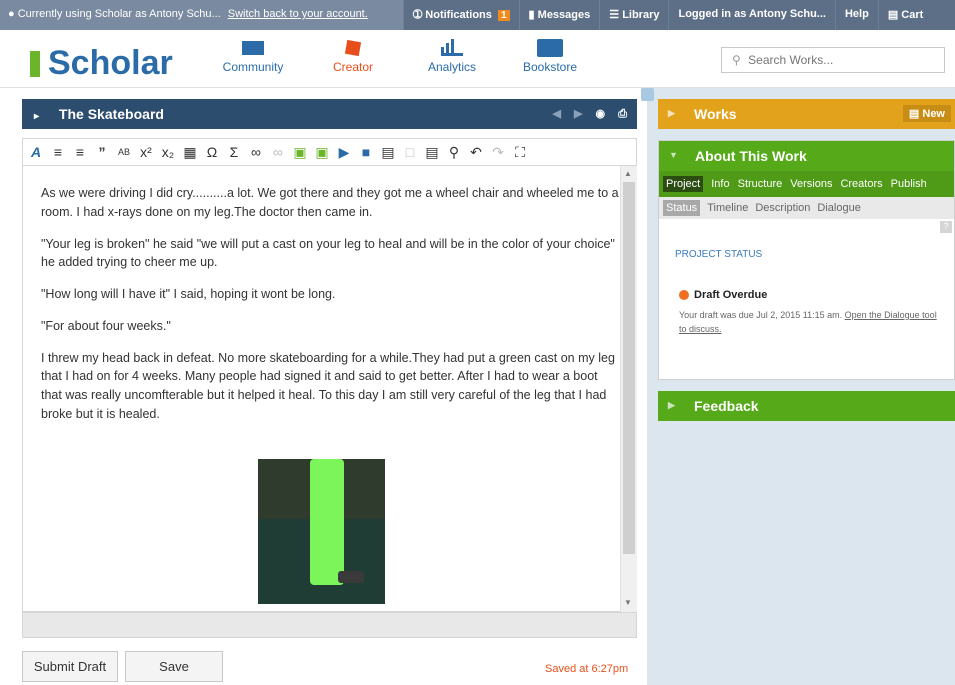 This screenshot has height=685, width=955. What do you see at coordinates (683, 184) in the screenshot?
I see `tab-project: Project` at bounding box center [683, 184].